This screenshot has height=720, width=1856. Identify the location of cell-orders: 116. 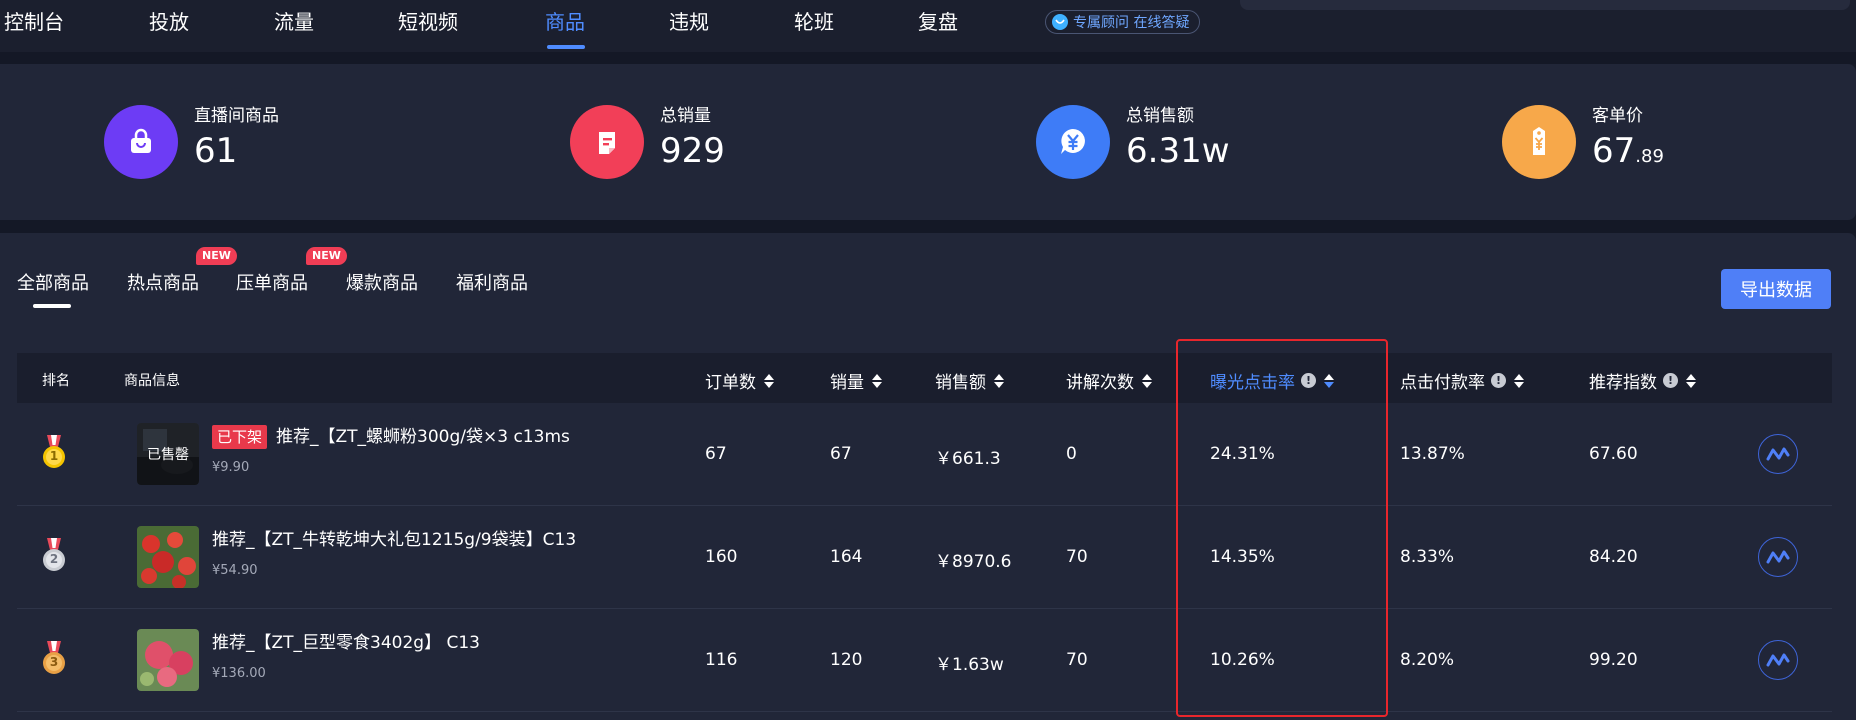
(721, 660).